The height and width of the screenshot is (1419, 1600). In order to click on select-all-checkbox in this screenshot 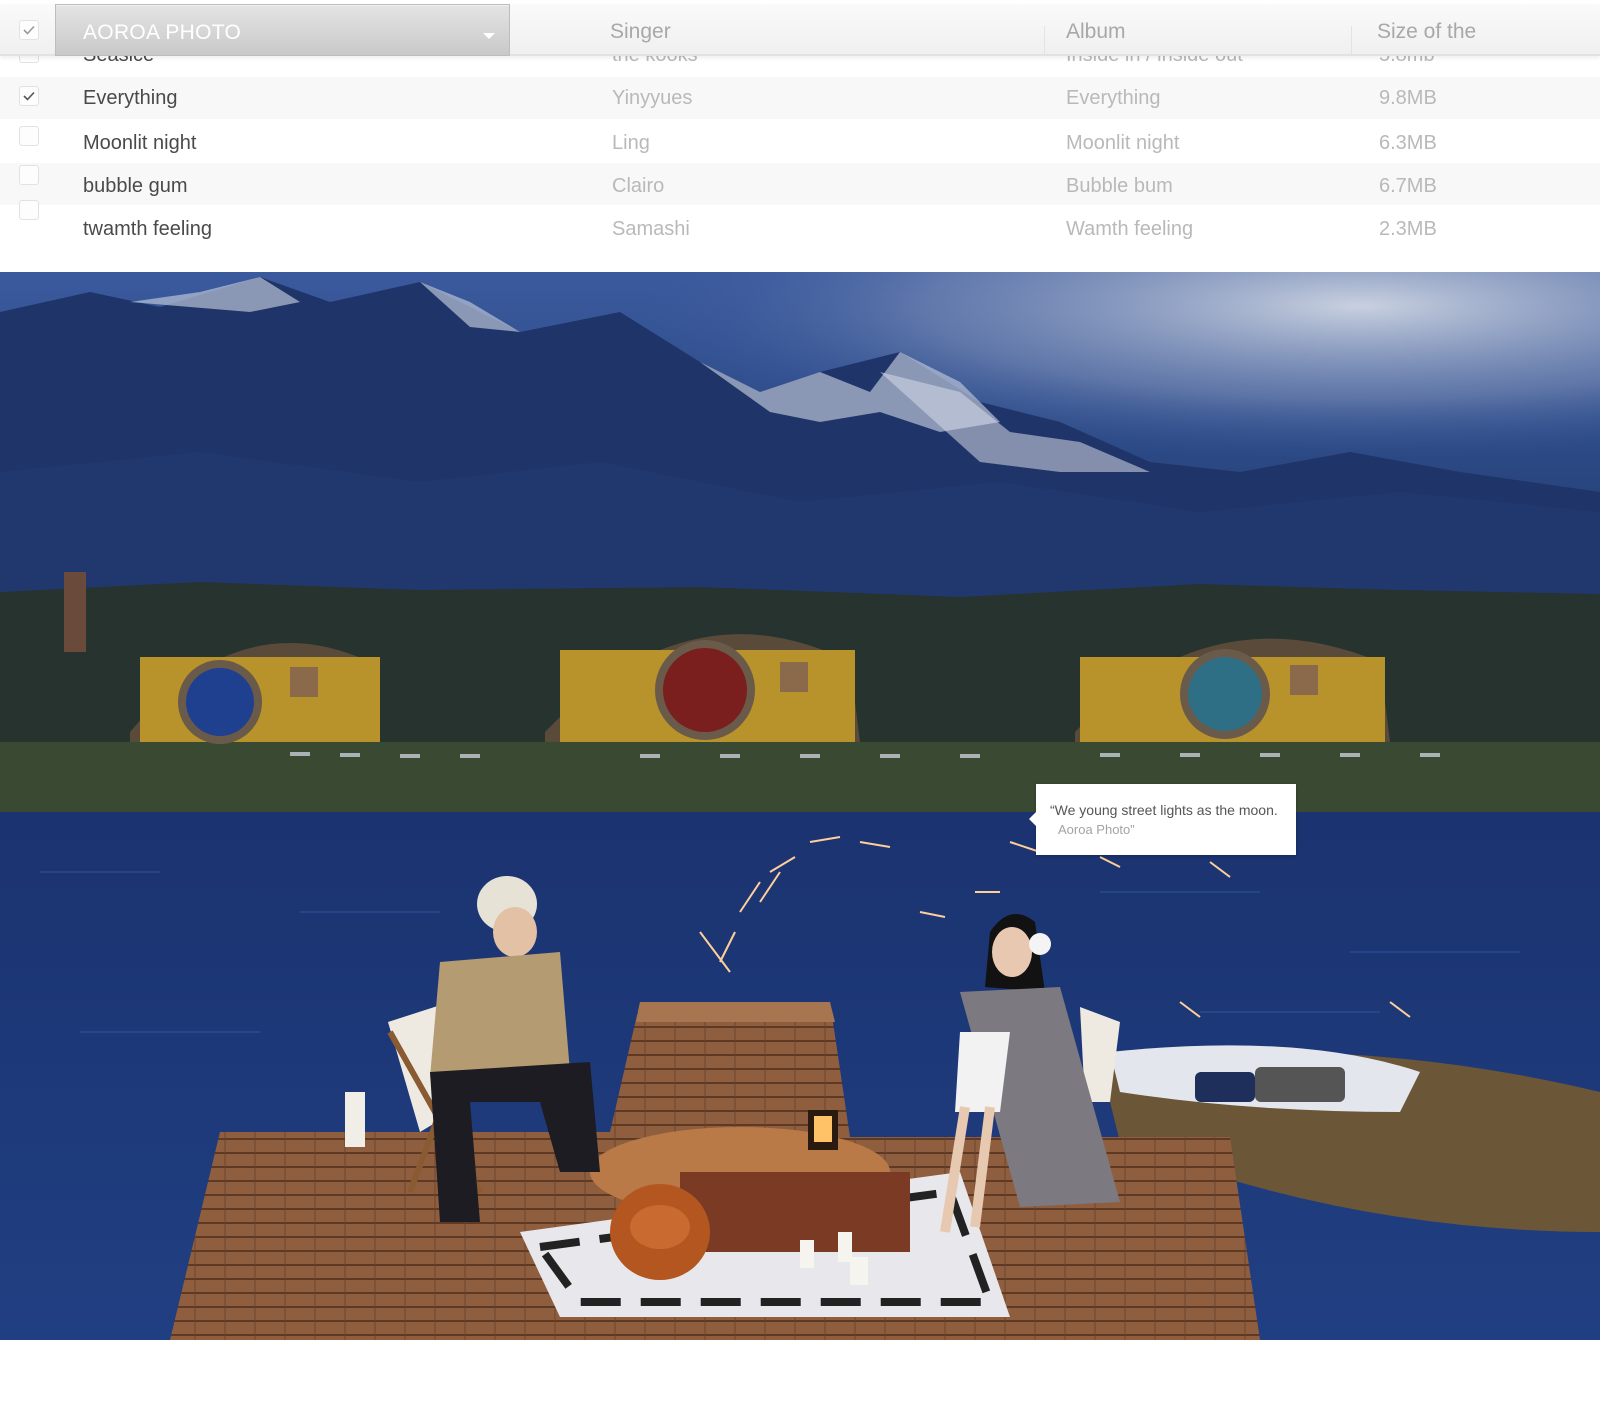, I will do `click(29, 30)`.